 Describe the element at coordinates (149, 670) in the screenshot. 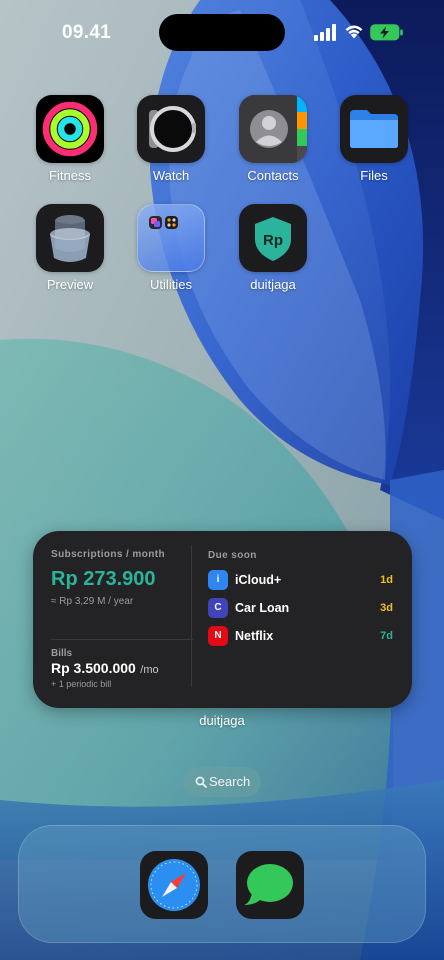

I see `bills-unit: /mo` at that location.